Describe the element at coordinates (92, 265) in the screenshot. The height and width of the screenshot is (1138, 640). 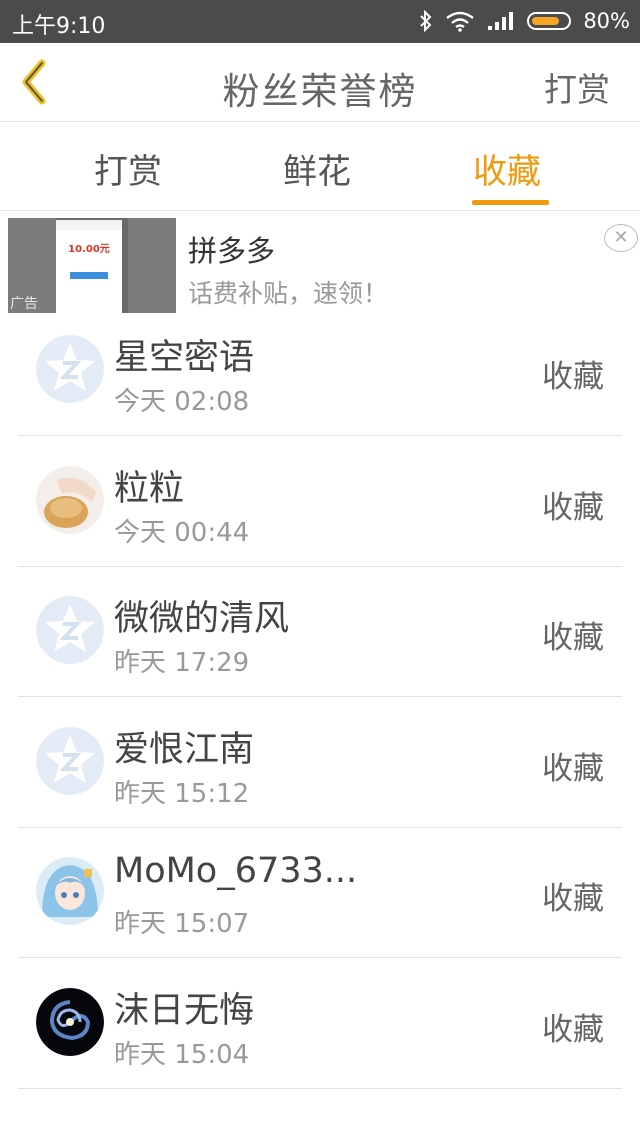
I see `ad-image: 10.00元 广告` at that location.